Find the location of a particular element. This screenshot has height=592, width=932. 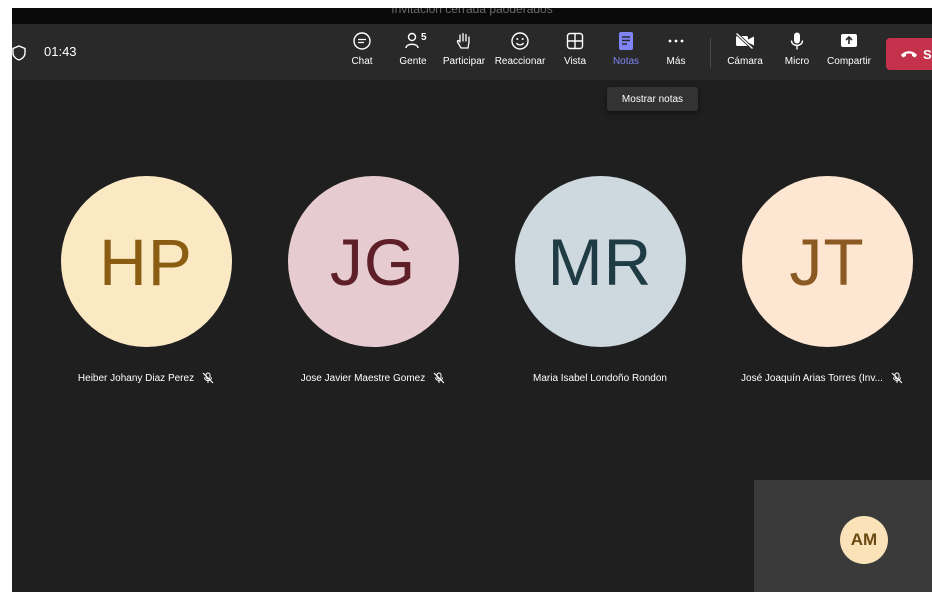

participant-tile: MR is located at coordinates (600, 261).